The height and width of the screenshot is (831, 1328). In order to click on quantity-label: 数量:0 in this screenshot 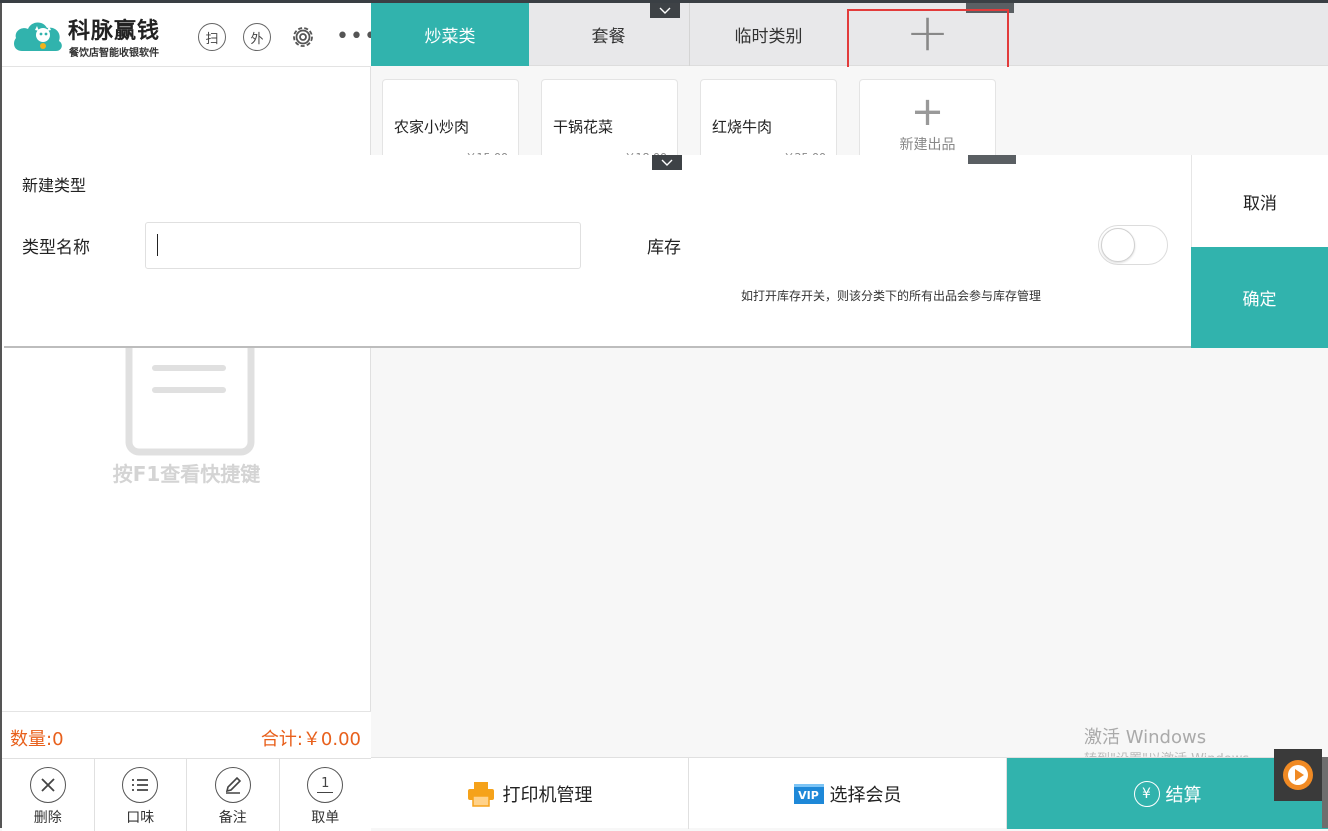, I will do `click(37, 739)`.